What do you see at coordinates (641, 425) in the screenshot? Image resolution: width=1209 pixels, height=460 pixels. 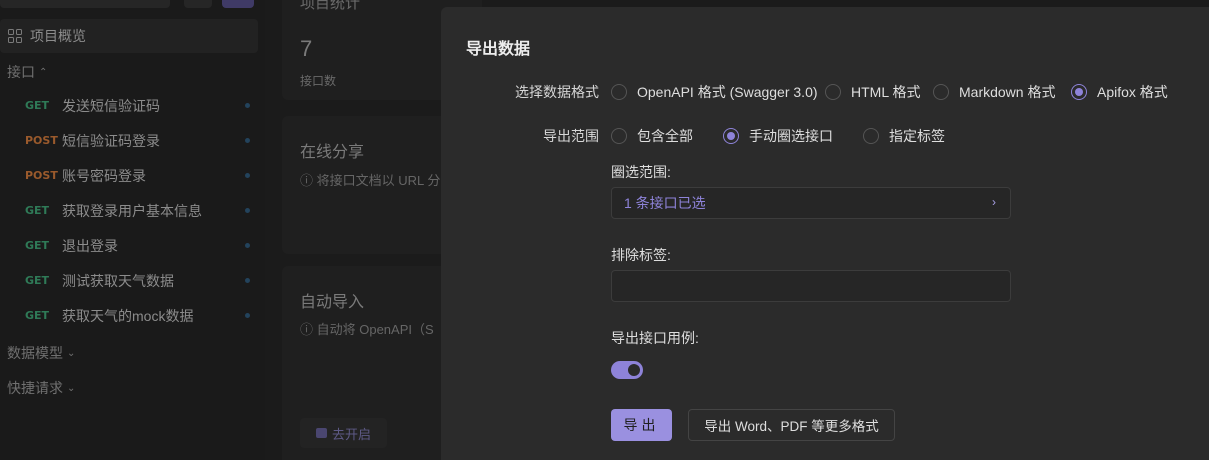 I see `export-button: 导出` at bounding box center [641, 425].